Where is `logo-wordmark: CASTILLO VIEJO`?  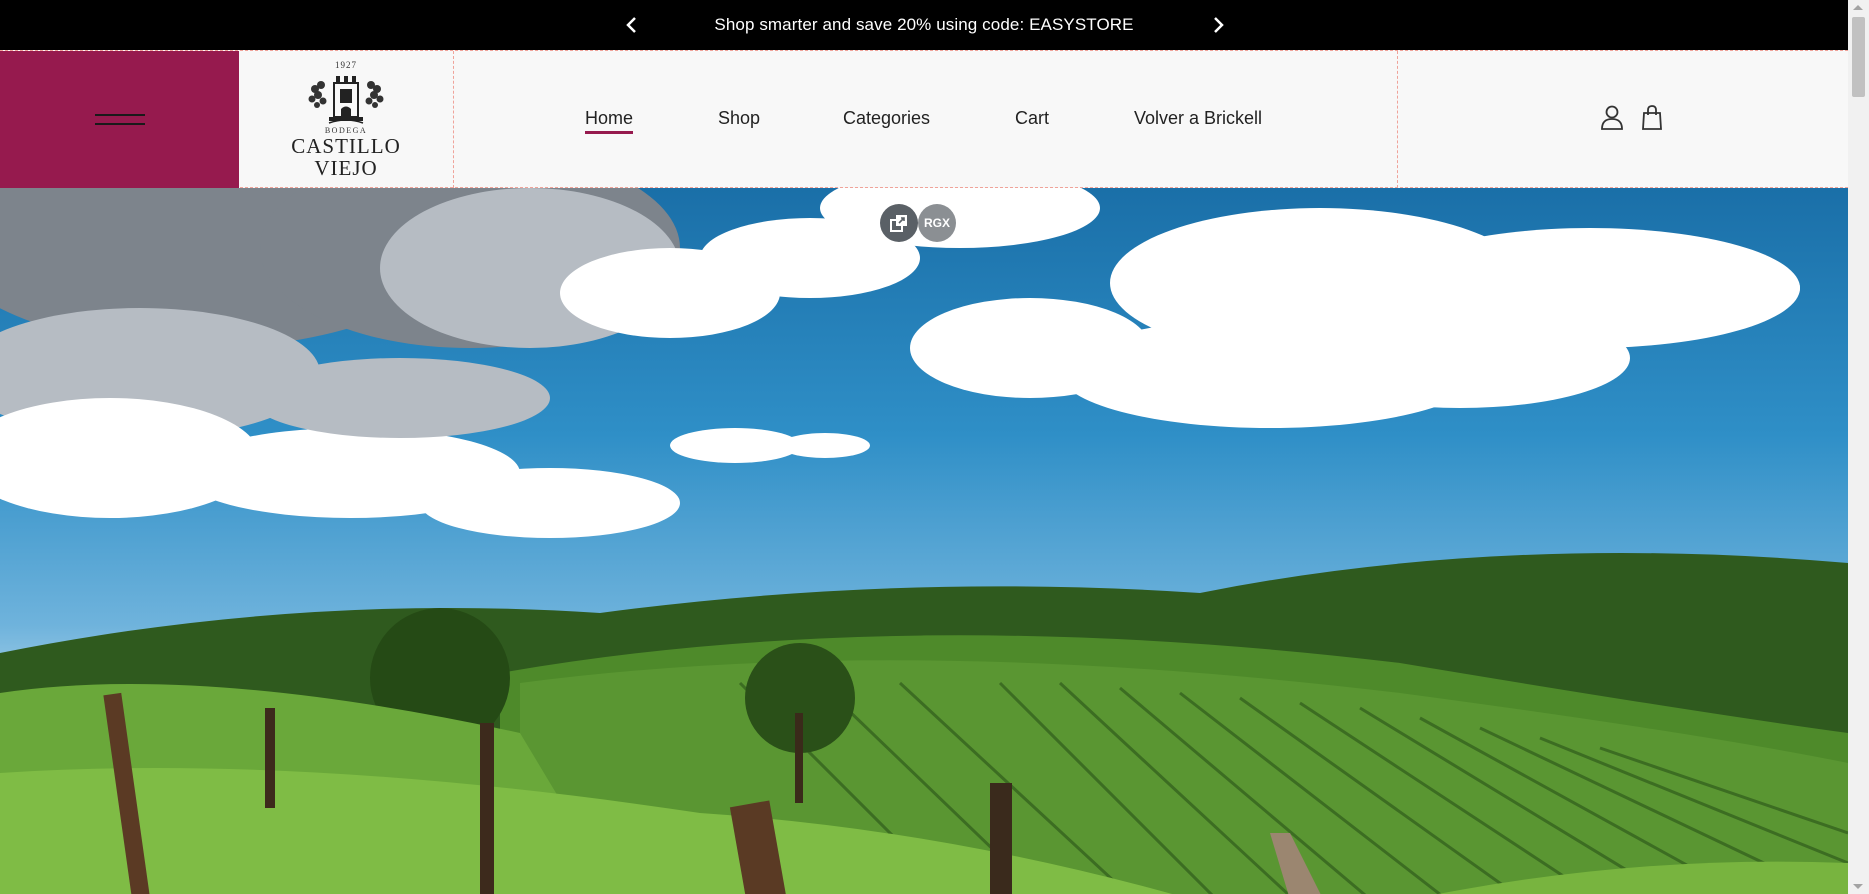
logo-wordmark: CASTILLO VIEJO is located at coordinates (346, 157).